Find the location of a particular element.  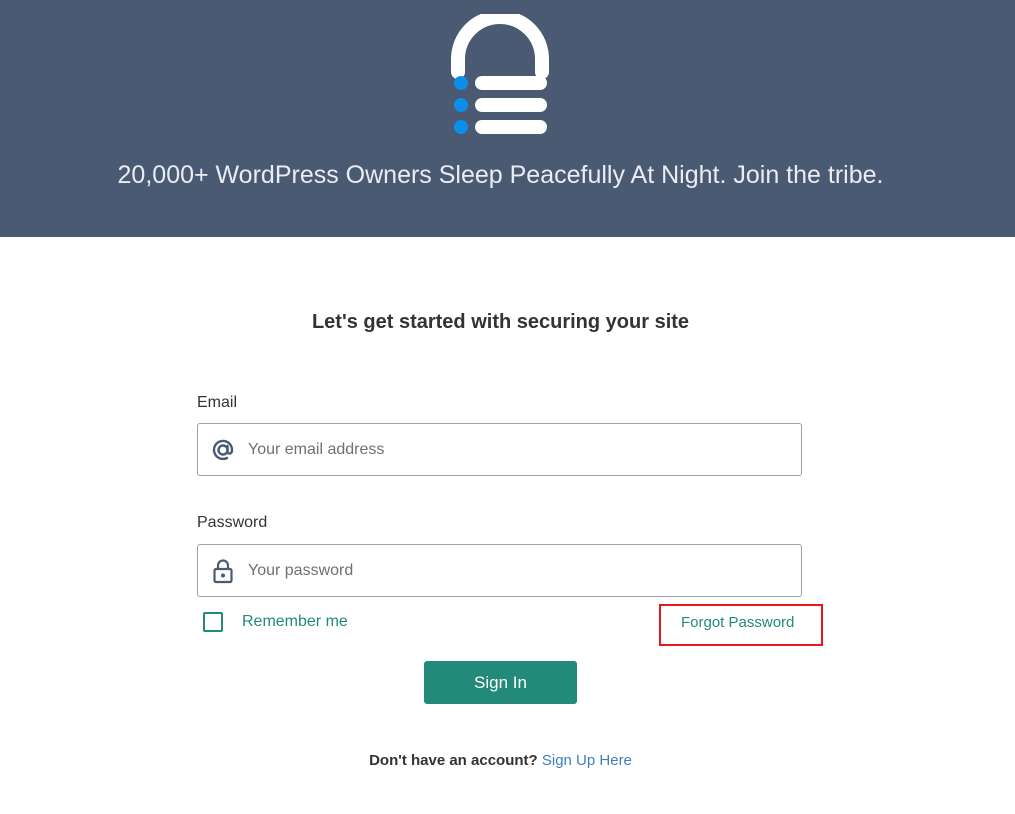

remember-me-checkbox is located at coordinates (213, 622).